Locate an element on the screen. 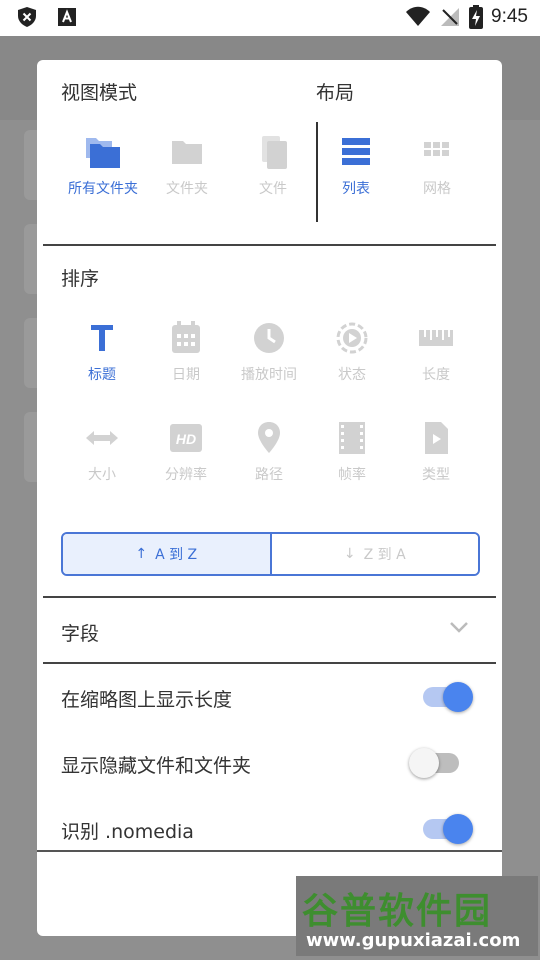 The width and height of the screenshot is (540, 960). watermark-logo: 谷普软件园 is located at coordinates (397, 911).